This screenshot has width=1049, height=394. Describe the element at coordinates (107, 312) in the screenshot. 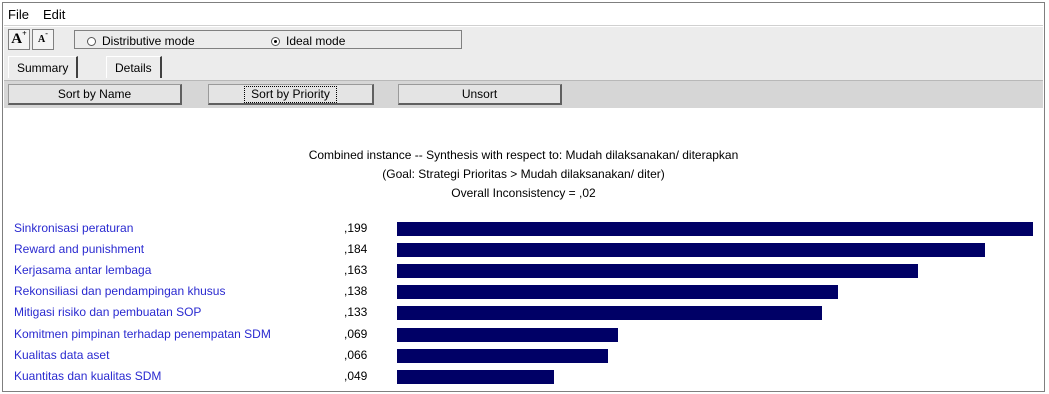

I see `row-label: Mitigasi risiko dan pembuatan SOP` at that location.